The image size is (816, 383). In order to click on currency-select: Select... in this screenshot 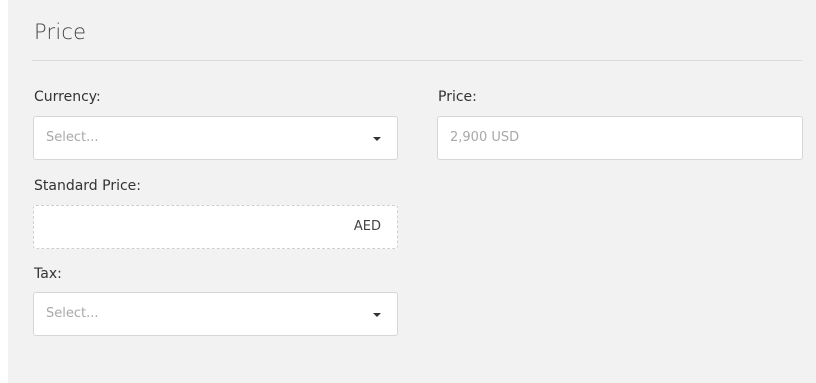, I will do `click(215, 138)`.